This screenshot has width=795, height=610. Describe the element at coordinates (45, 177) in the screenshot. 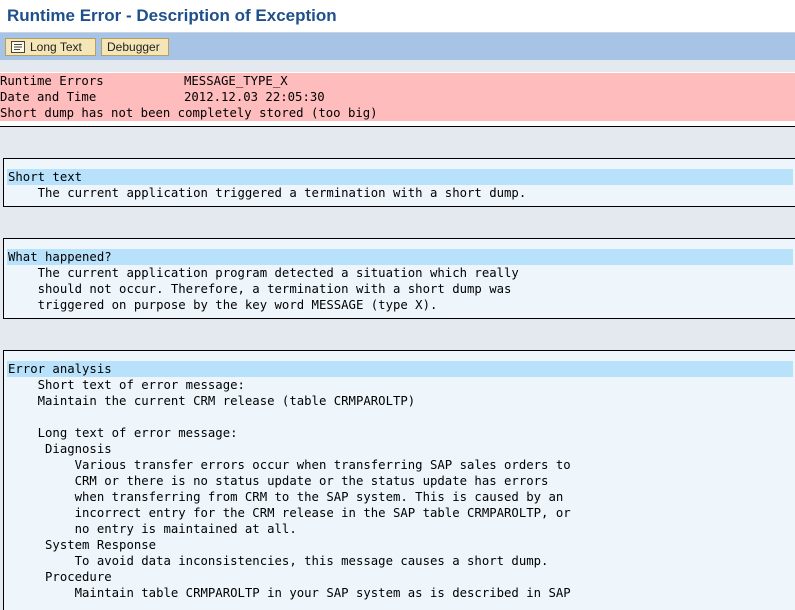

I see `short-text-title: Short text` at that location.